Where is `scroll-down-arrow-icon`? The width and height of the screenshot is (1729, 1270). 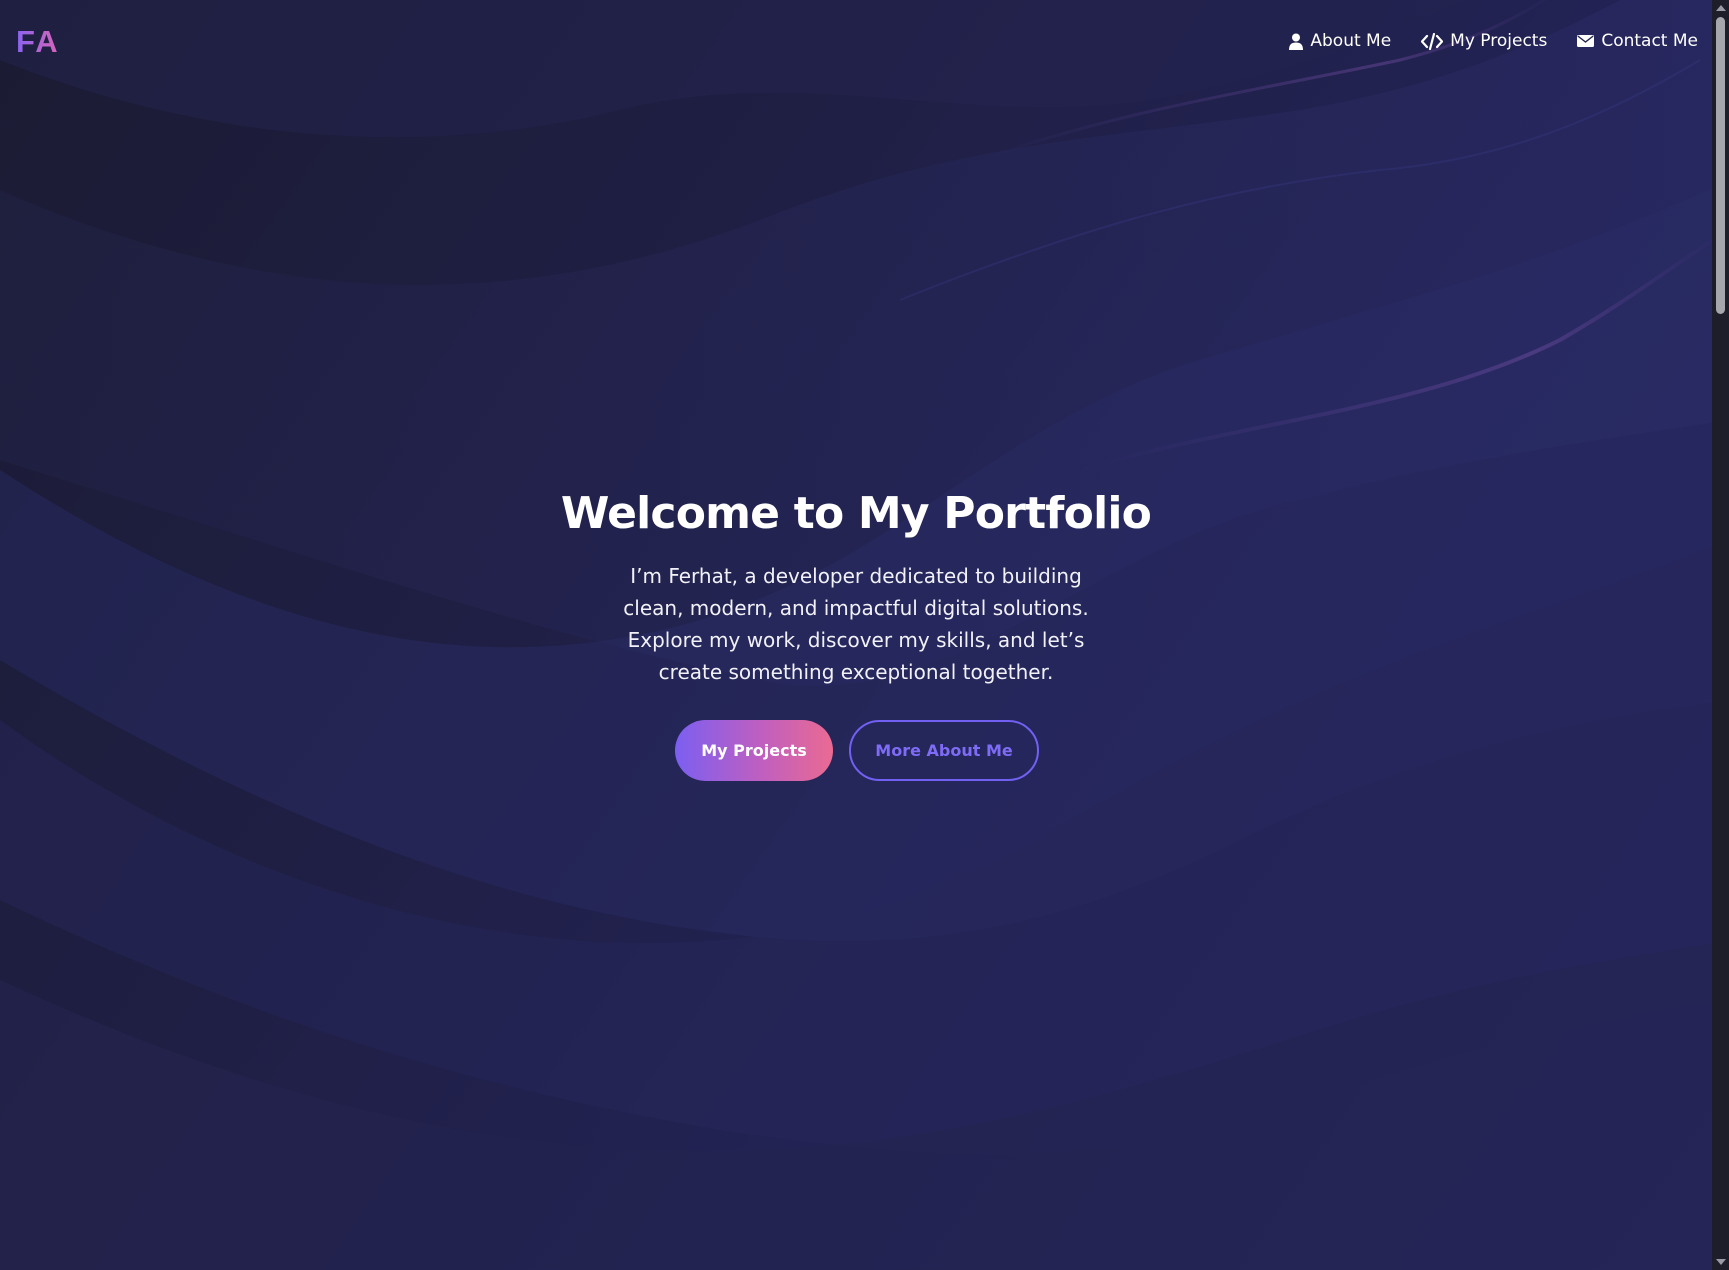
scroll-down-arrow-icon is located at coordinates (1721, 1262).